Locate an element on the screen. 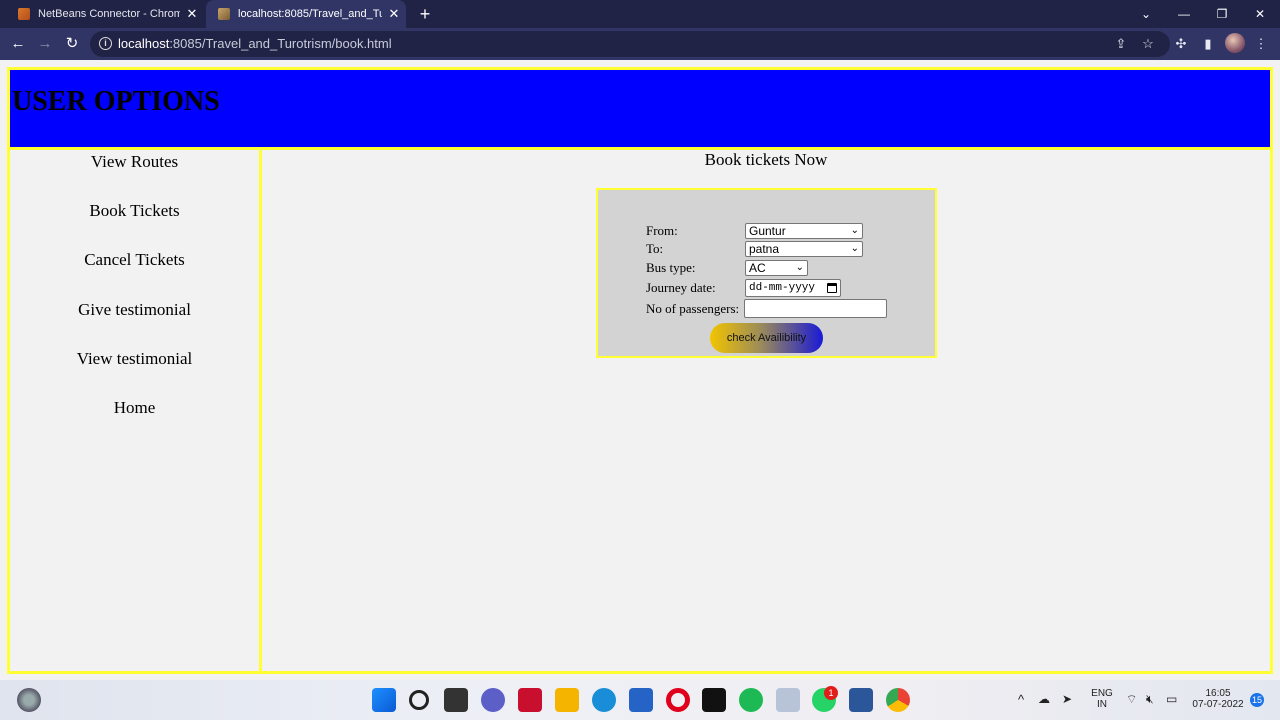 This screenshot has width=1280, height=720. tab-netbeans-connector: NetBeans Connector - Chrome W ✕ is located at coordinates (105, 14).